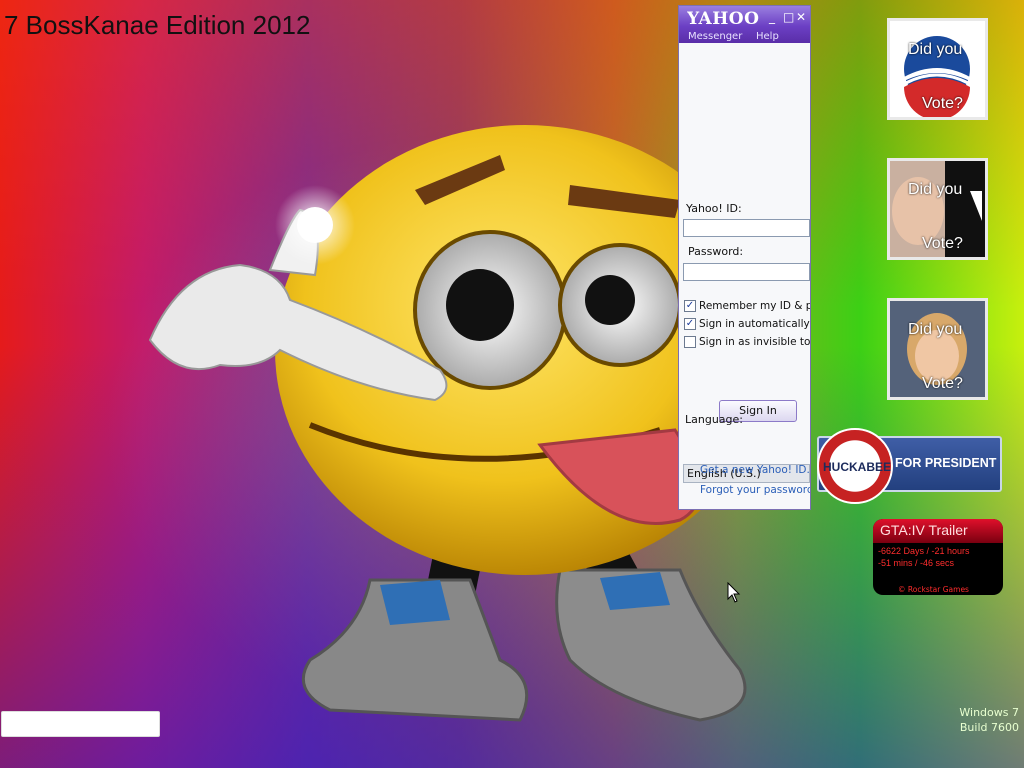  I want to click on yahoo-titlebar: YAHOO! _ □ ✕ Messenger Help, so click(744, 24).